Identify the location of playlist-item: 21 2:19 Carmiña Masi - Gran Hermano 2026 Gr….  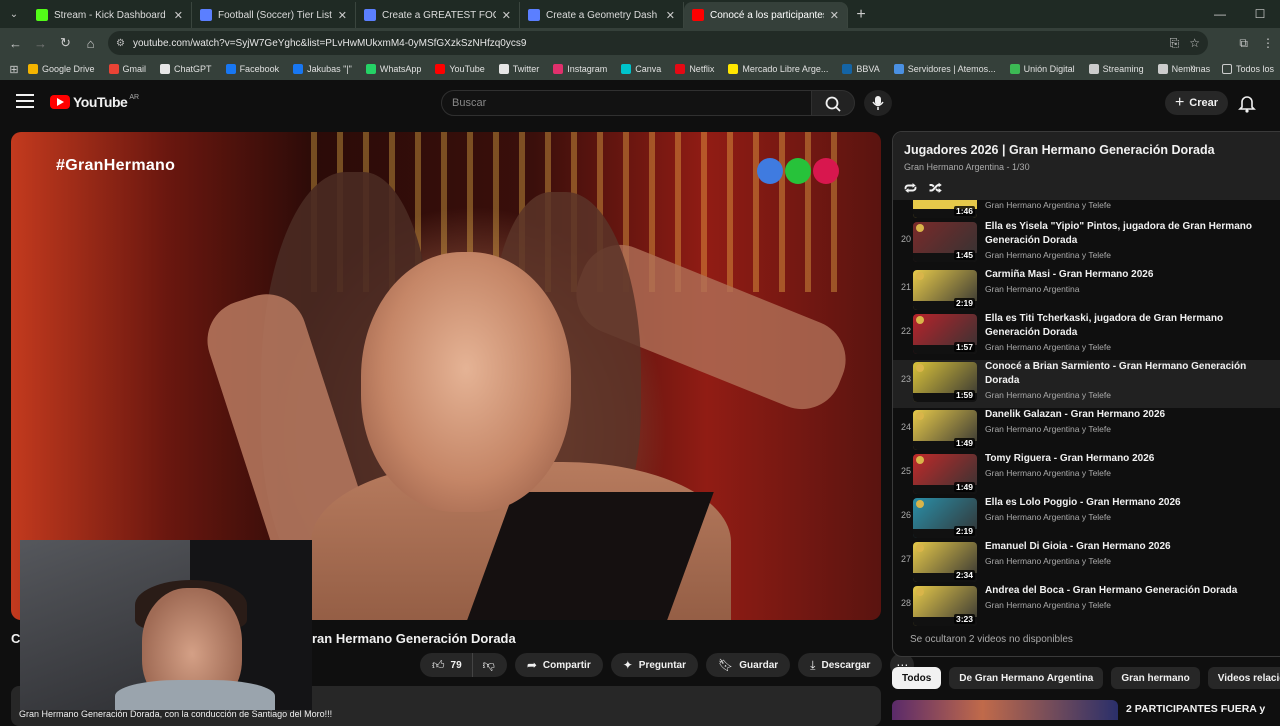
(1086, 290).